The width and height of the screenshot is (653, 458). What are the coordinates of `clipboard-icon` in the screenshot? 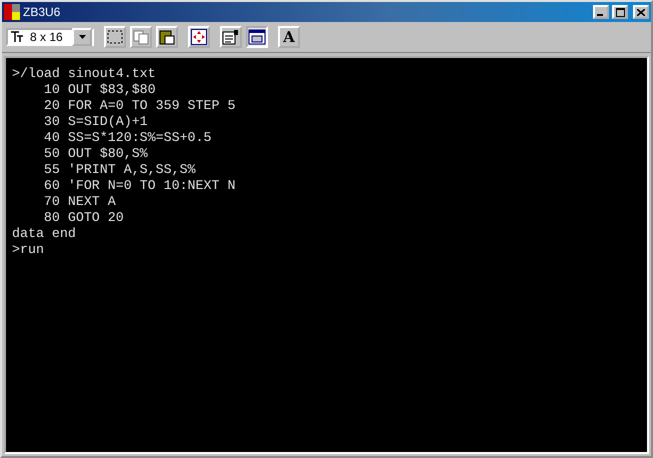 It's located at (167, 37).